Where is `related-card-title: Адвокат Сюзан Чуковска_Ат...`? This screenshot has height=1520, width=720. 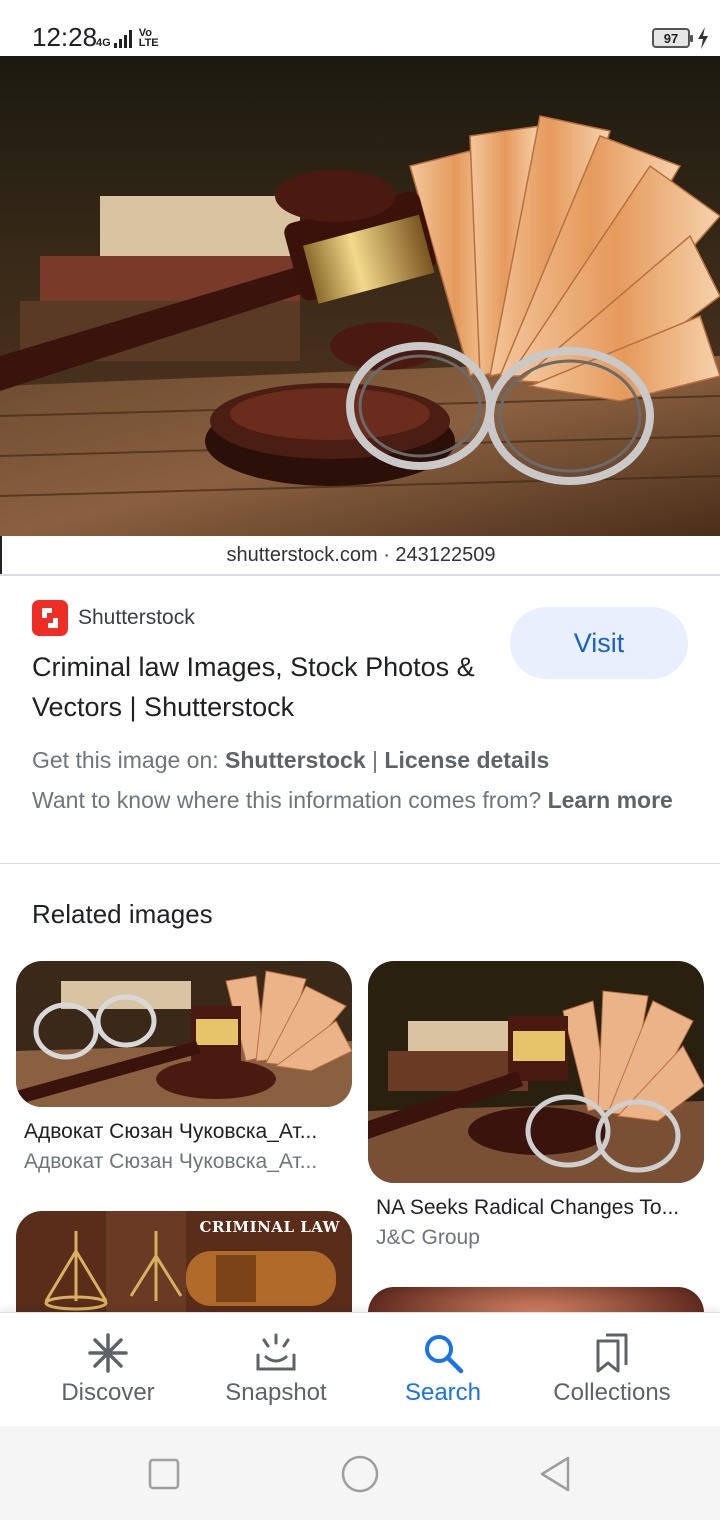 related-card-title: Адвокат Сюзан Чуковска_Ат... is located at coordinates (186, 1132).